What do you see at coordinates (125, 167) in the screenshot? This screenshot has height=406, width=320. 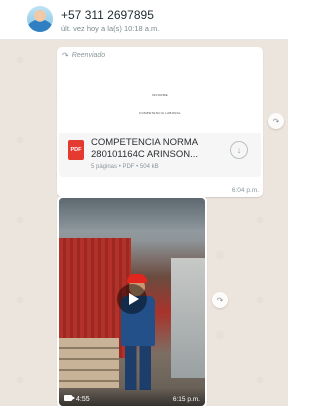 I see `document-meta: 5 páginas • PDF • 504 kB` at bounding box center [125, 167].